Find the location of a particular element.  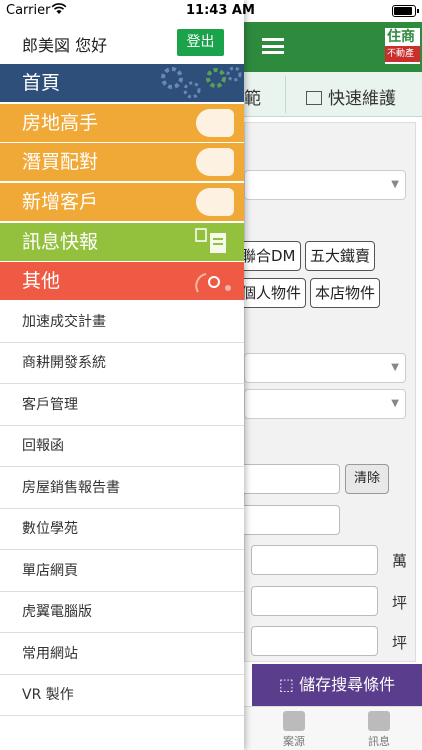

save-search-label: 儲存搜尋條件 is located at coordinates (347, 684).